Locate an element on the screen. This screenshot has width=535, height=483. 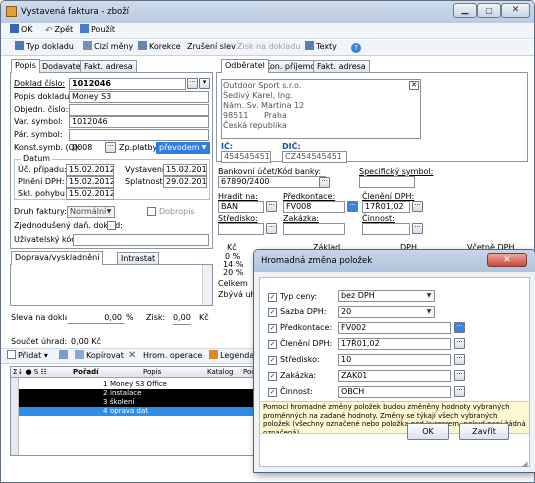
col-desc-header: Popis is located at coordinates (152, 372).